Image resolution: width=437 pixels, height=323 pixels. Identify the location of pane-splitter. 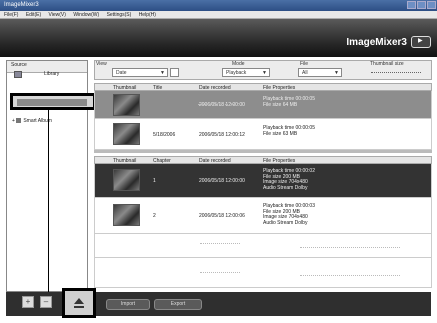
(263, 151).